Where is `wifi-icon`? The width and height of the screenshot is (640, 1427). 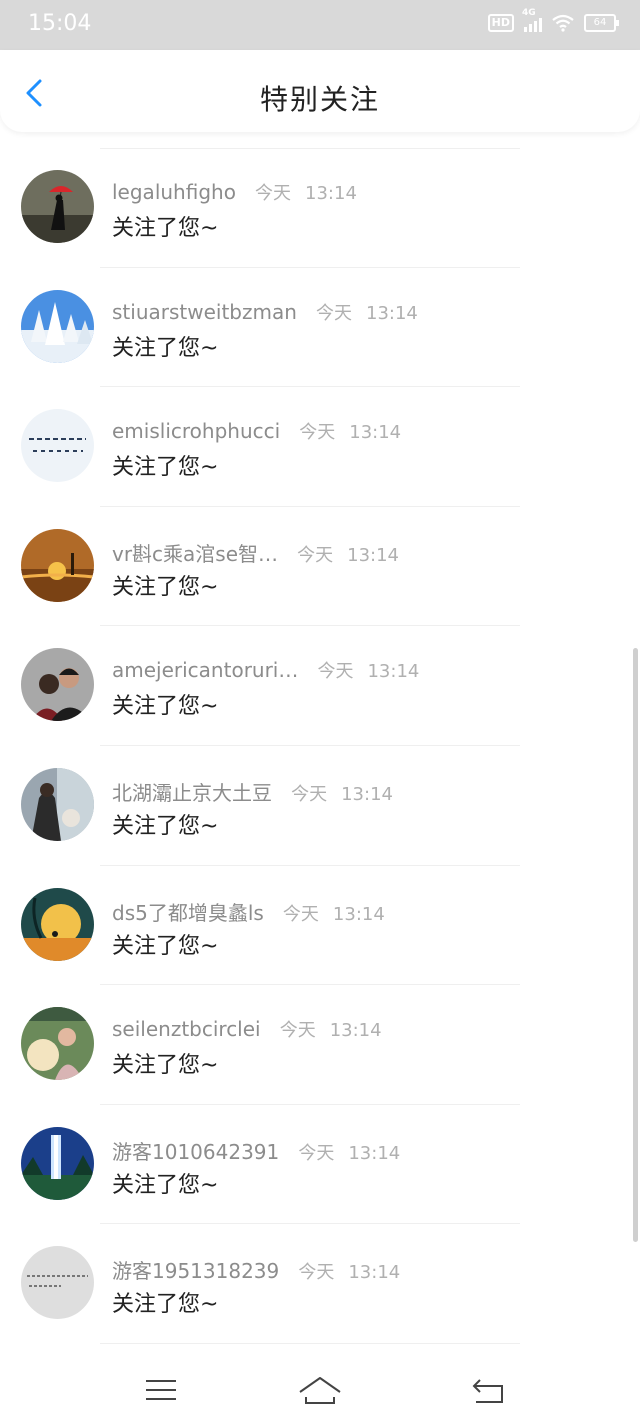 wifi-icon is located at coordinates (563, 23).